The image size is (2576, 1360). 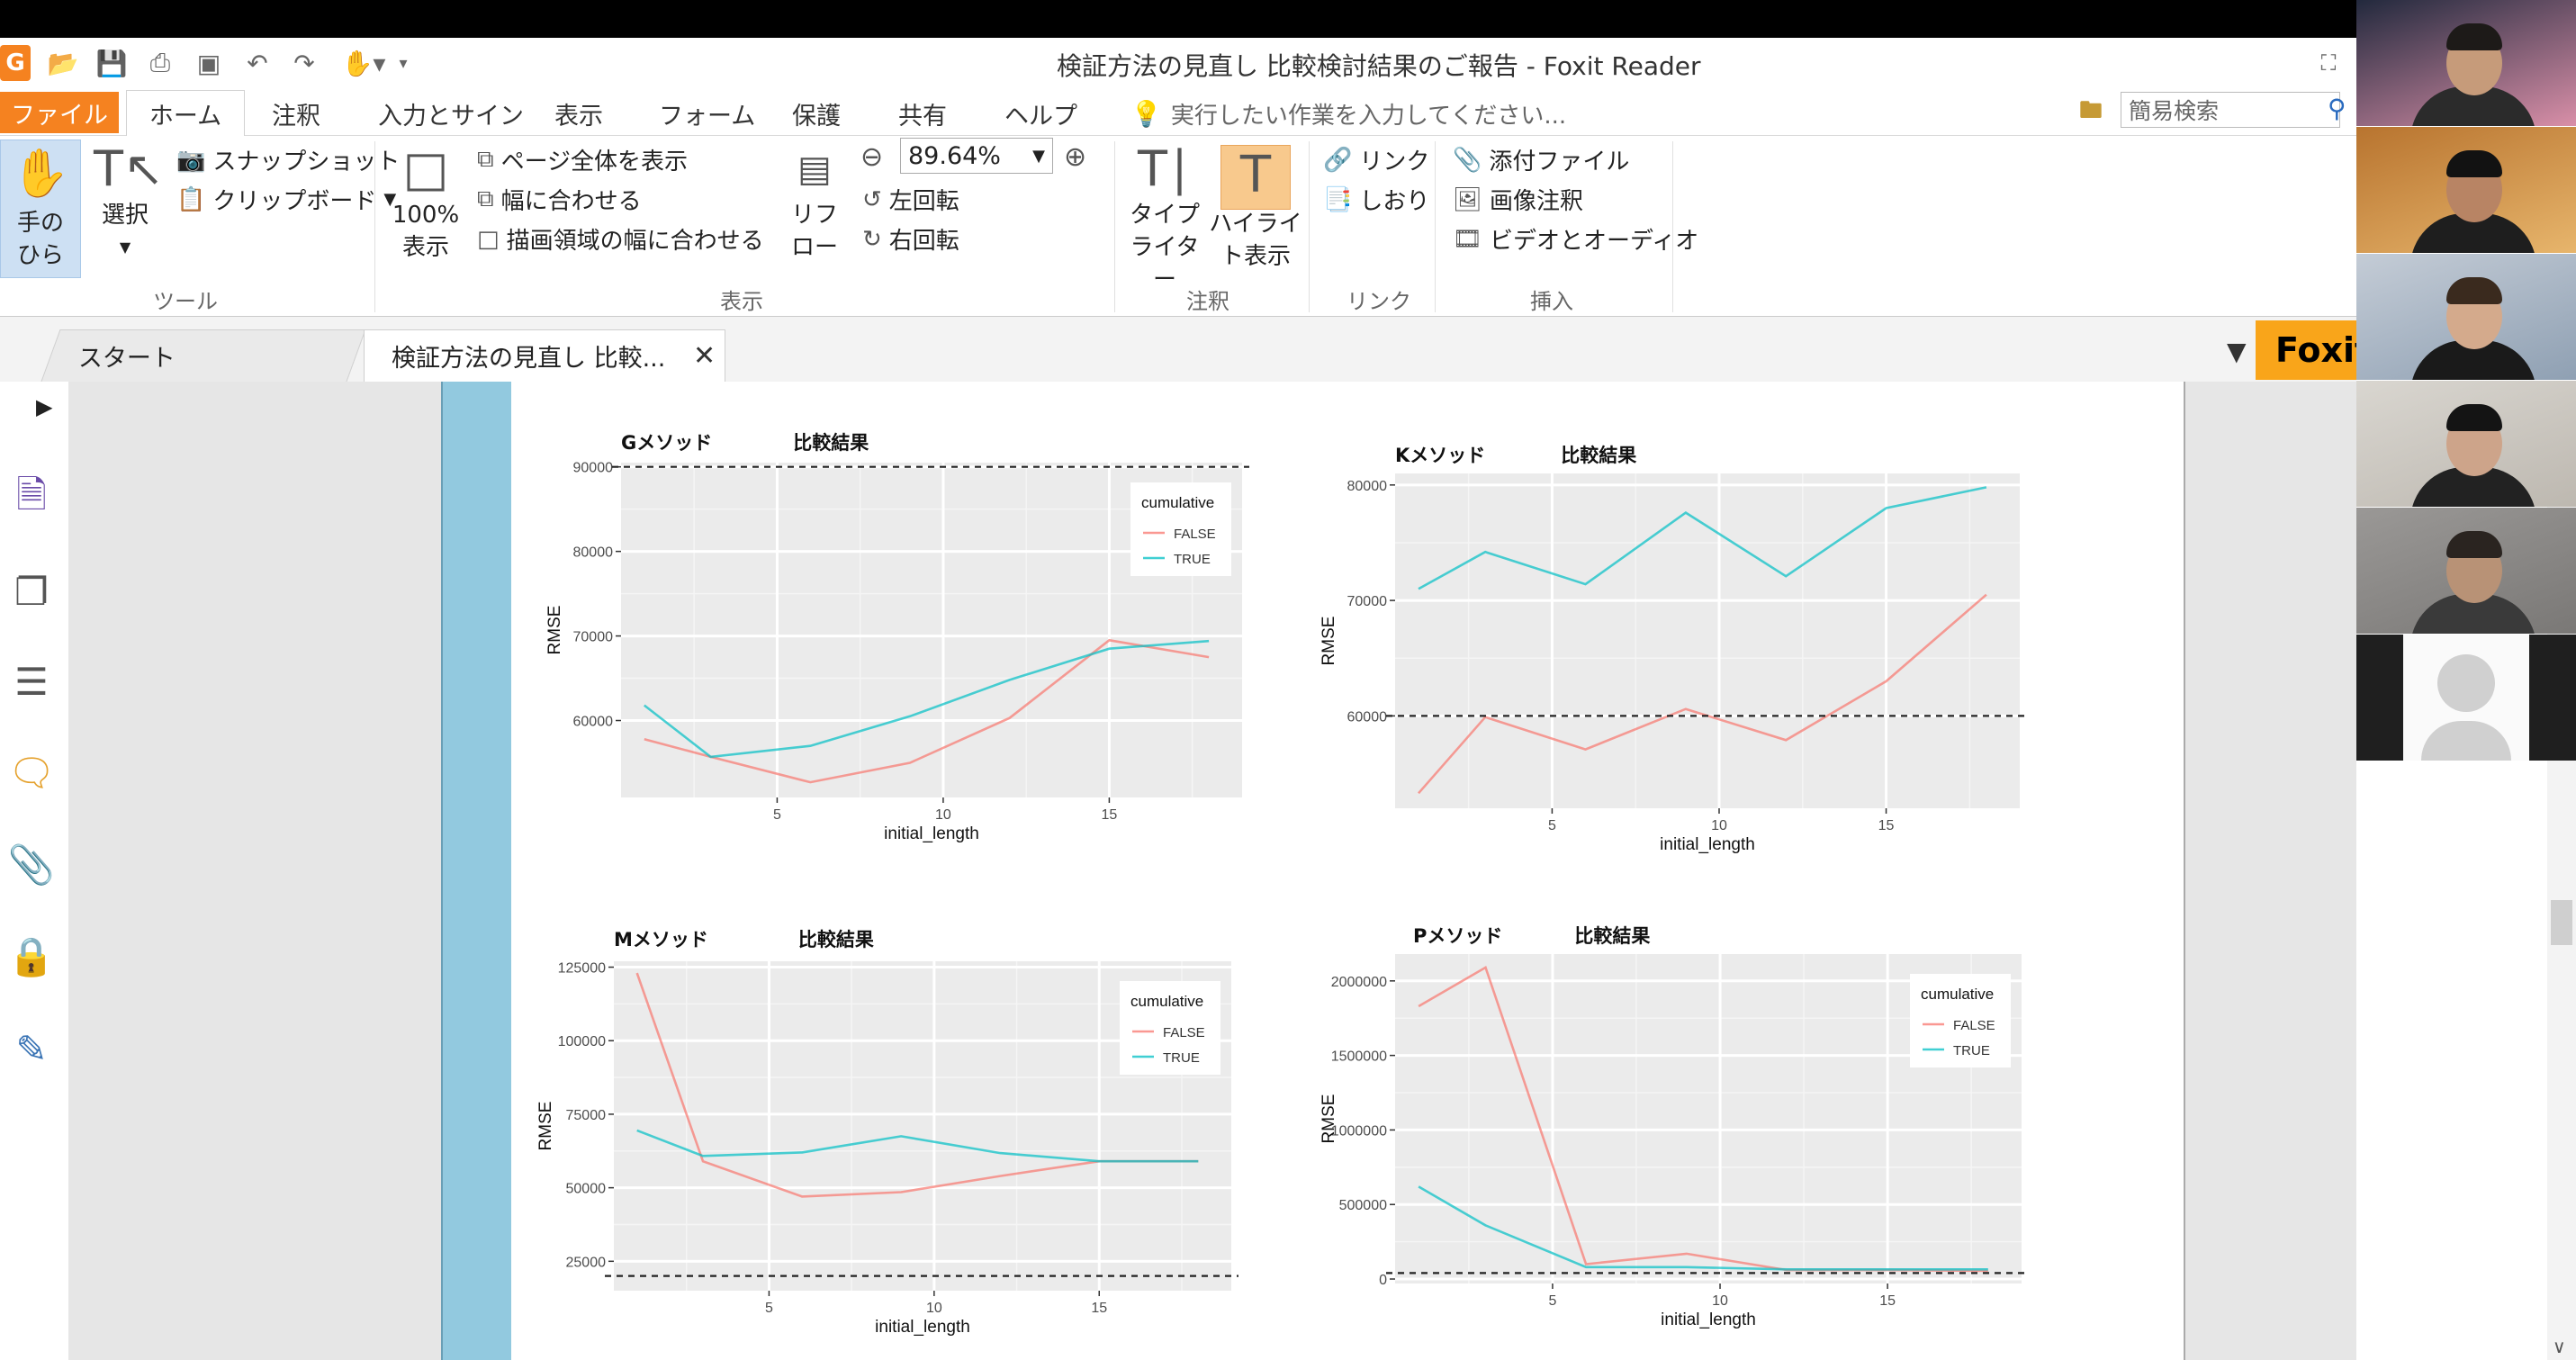 I want to click on typewriter-button: T∣ タイプ ライター, so click(x=1164, y=218).